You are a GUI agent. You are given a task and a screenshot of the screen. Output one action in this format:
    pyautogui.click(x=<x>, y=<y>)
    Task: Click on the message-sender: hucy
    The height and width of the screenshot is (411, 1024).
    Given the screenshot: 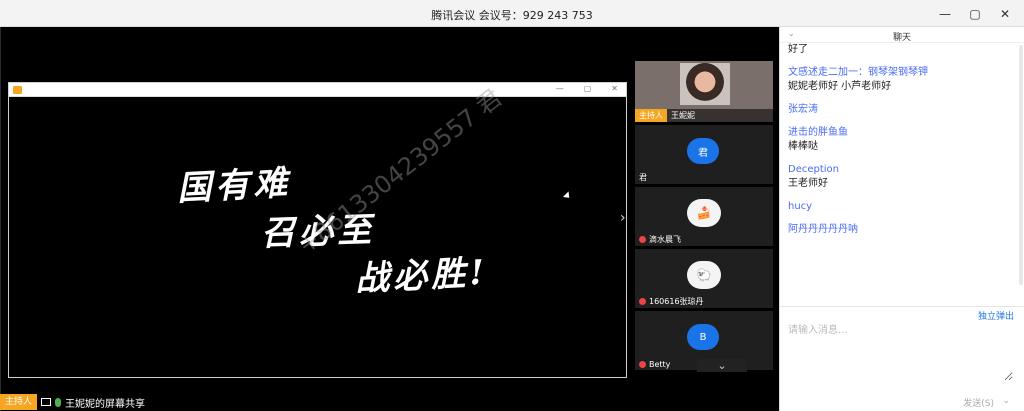 What is the action you would take?
    pyautogui.click(x=900, y=207)
    